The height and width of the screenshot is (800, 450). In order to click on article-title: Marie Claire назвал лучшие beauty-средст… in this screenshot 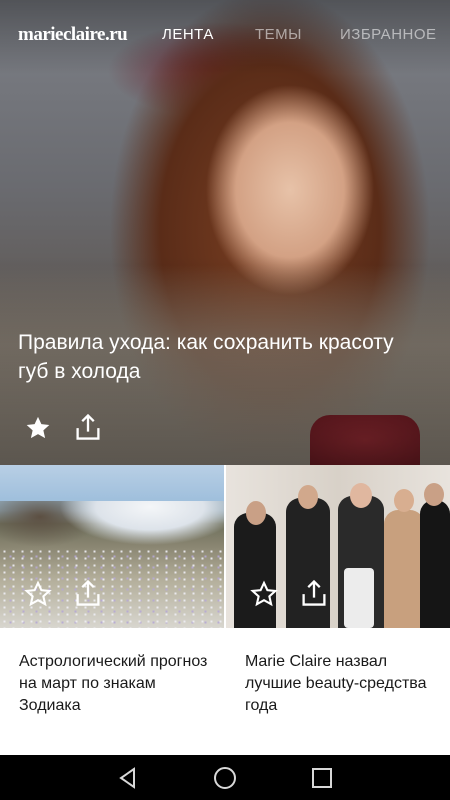, I will do `click(340, 684)`.